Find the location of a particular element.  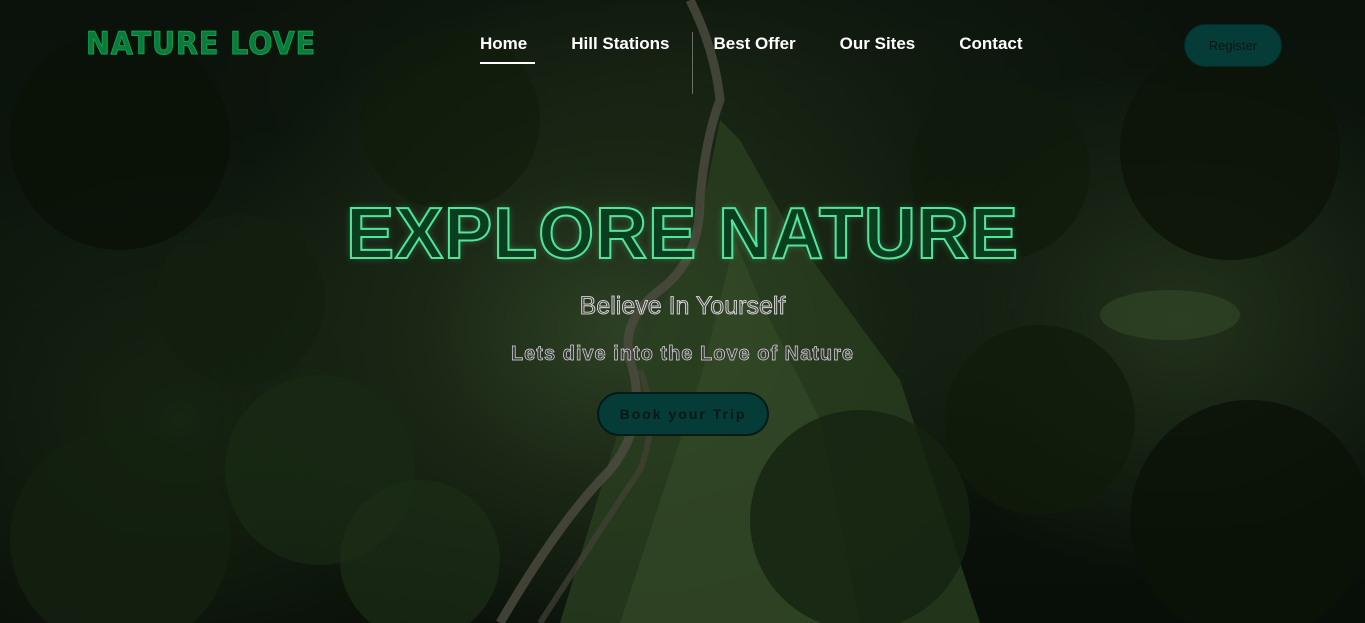

nav-item-home: Home is located at coordinates (508, 49).